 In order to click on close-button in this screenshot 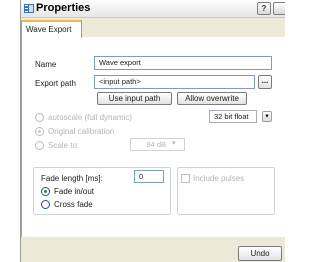, I will do `click(279, 8)`.